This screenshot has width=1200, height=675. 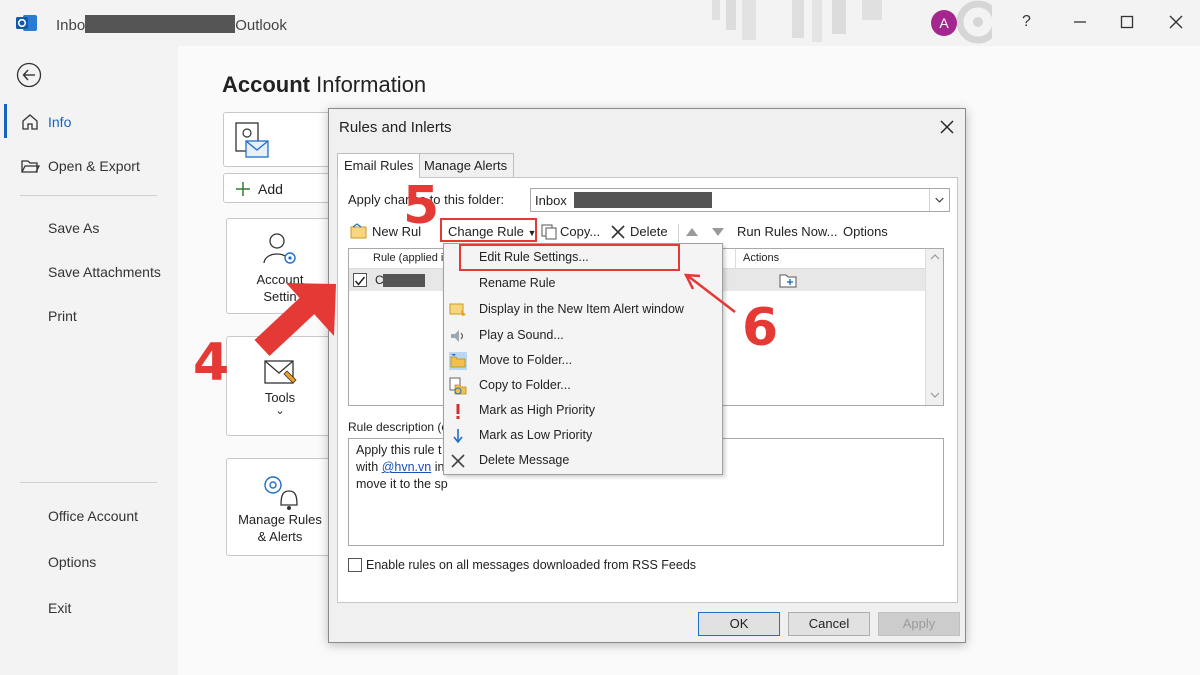 I want to click on scroll-up-icon, so click(x=935, y=257).